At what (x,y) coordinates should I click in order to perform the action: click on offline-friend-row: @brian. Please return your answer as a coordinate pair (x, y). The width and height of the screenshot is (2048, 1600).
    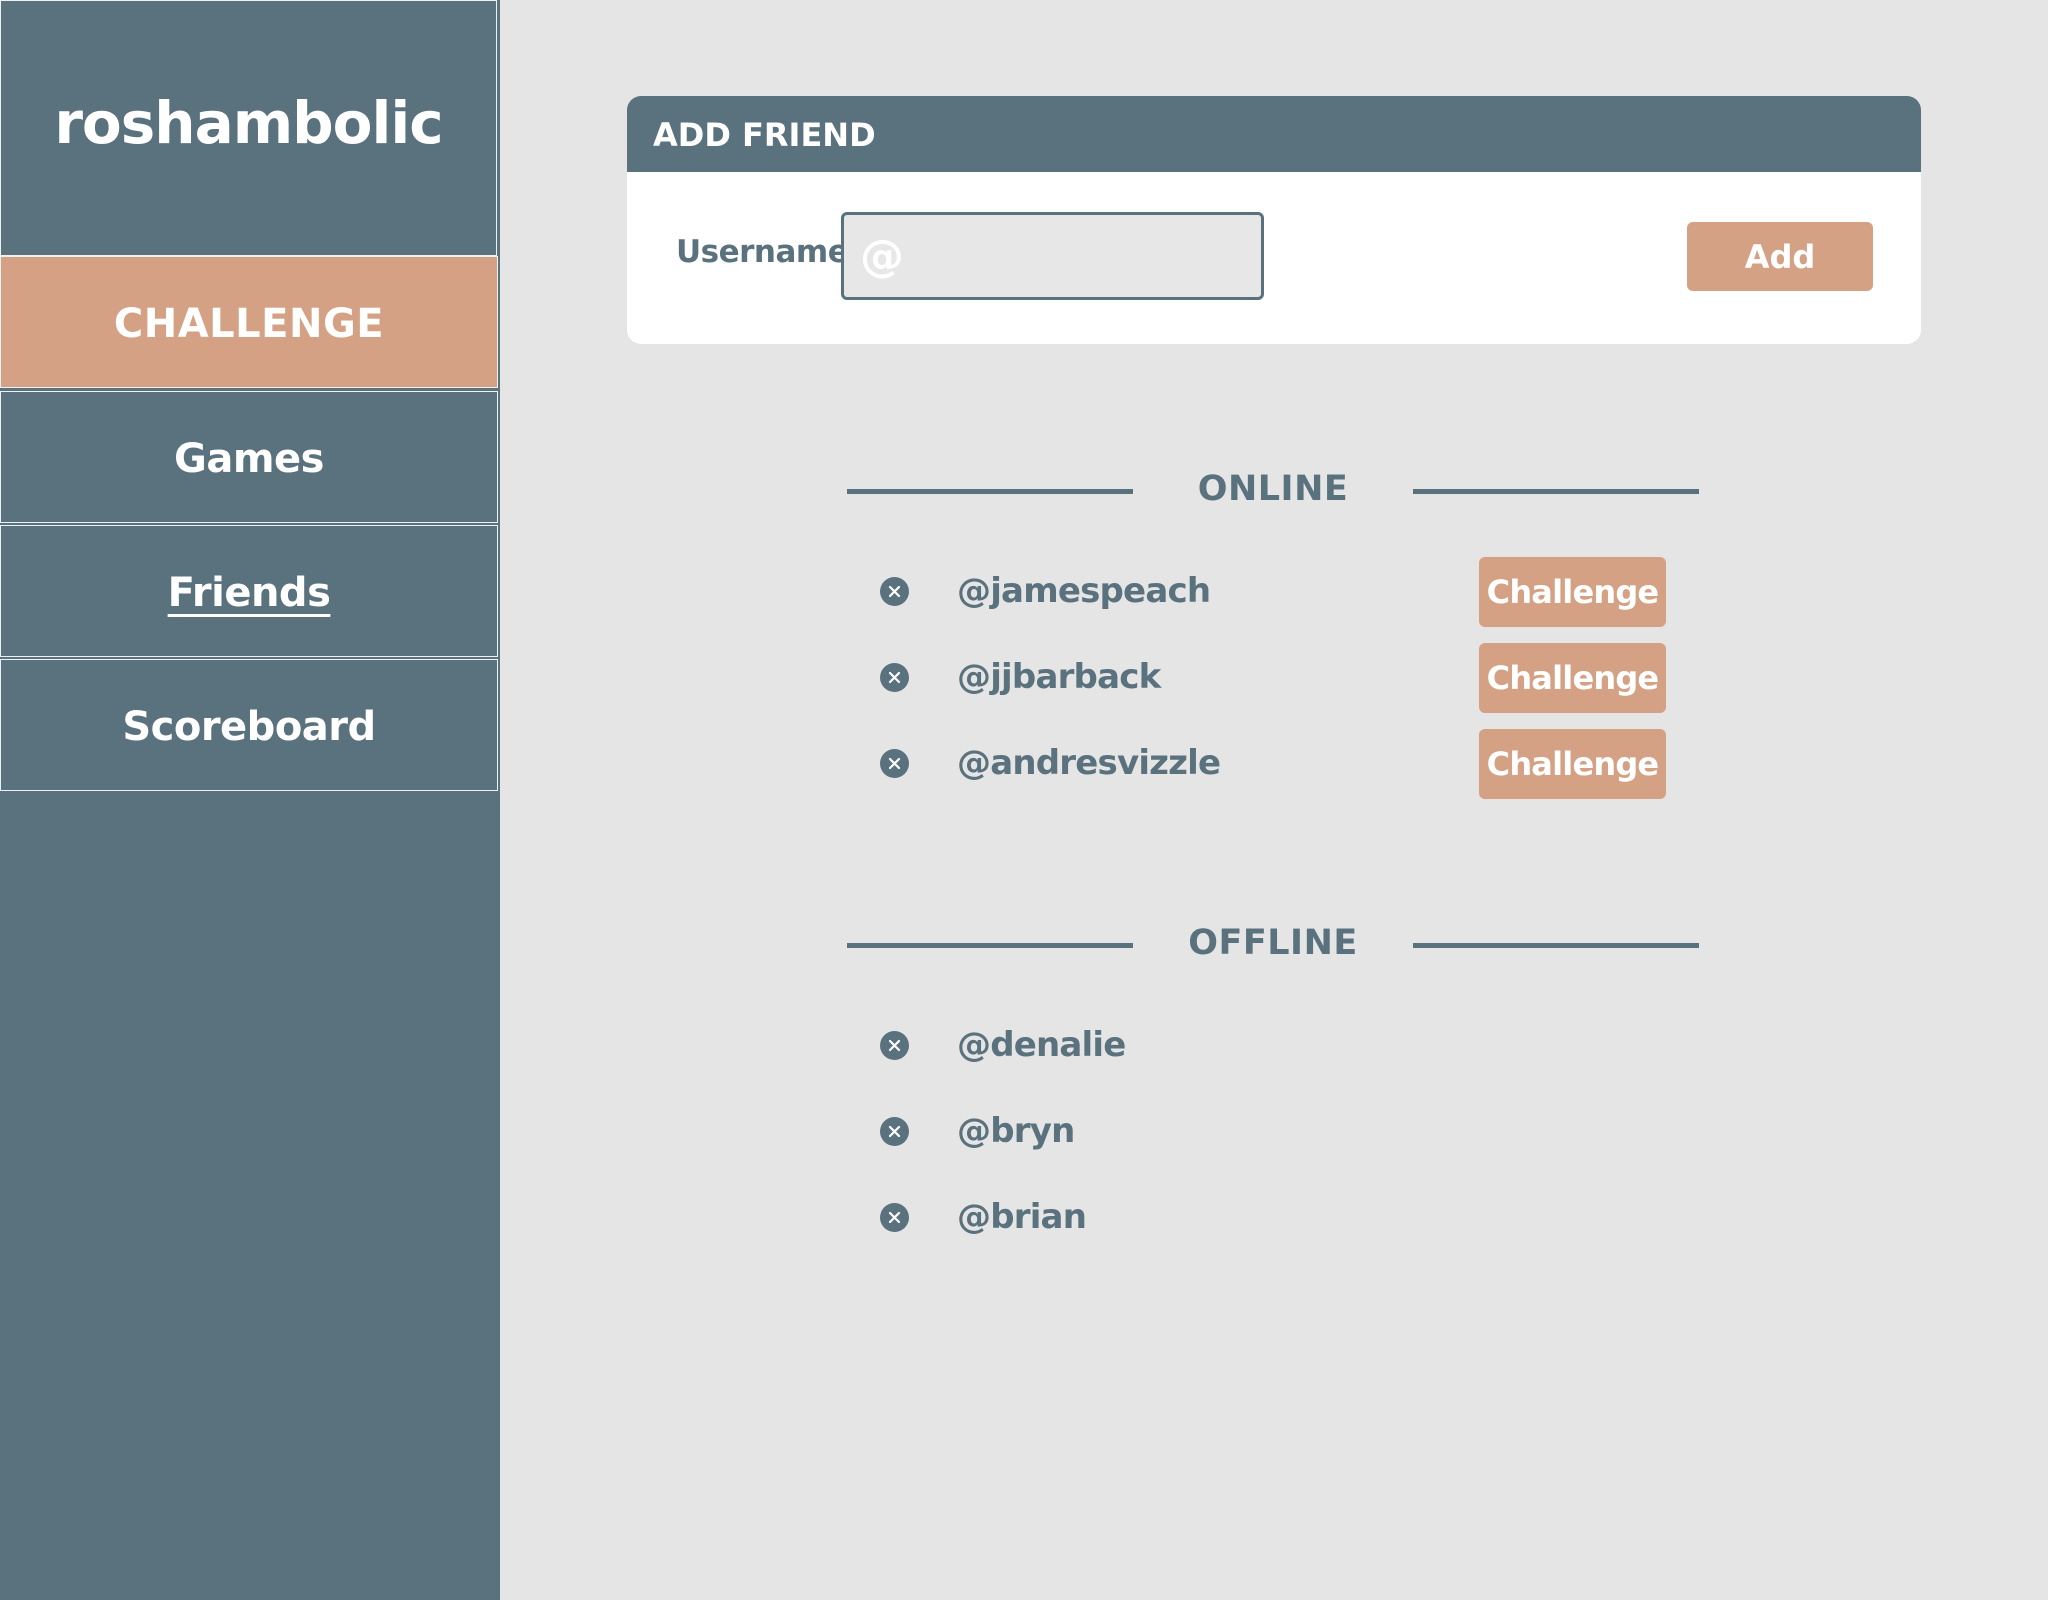
    Looking at the image, I should click on (1273, 1218).